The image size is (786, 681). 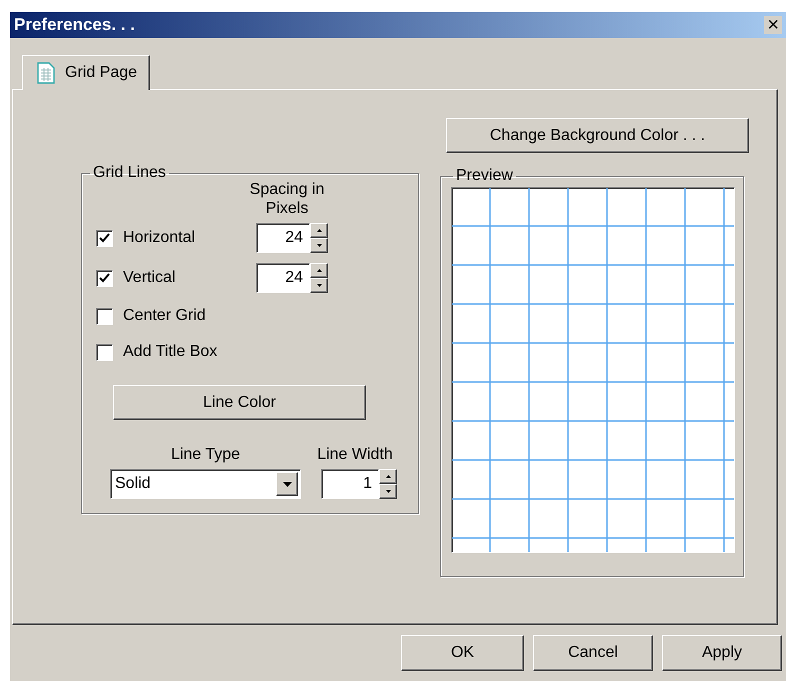 What do you see at coordinates (46, 73) in the screenshot?
I see `page-icon` at bounding box center [46, 73].